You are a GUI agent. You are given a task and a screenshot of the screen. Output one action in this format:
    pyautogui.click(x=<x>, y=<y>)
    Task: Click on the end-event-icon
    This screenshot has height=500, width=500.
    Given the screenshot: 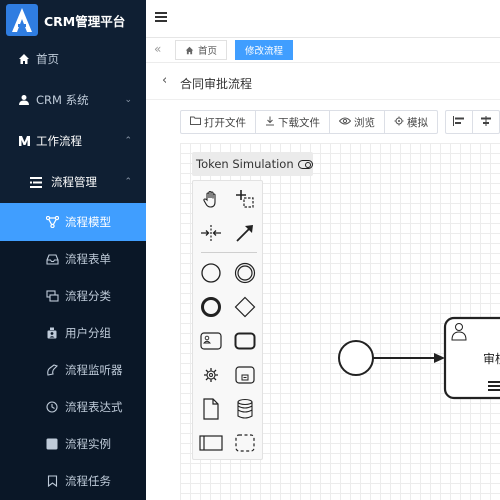 What is the action you would take?
    pyautogui.click(x=211, y=307)
    